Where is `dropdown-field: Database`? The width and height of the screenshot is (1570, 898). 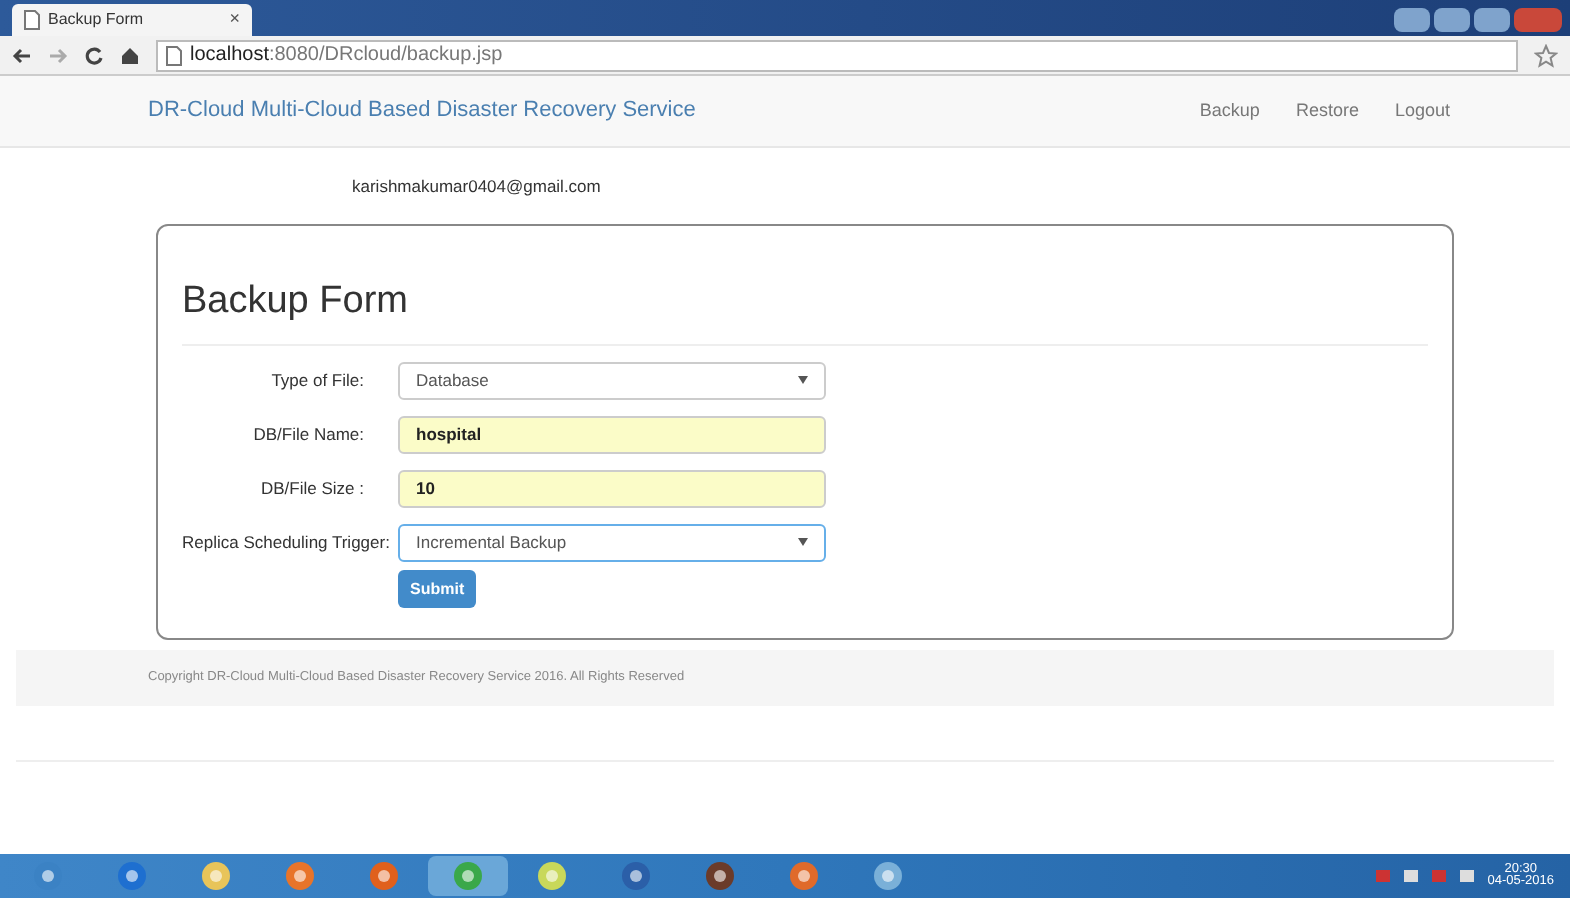 dropdown-field: Database is located at coordinates (612, 380).